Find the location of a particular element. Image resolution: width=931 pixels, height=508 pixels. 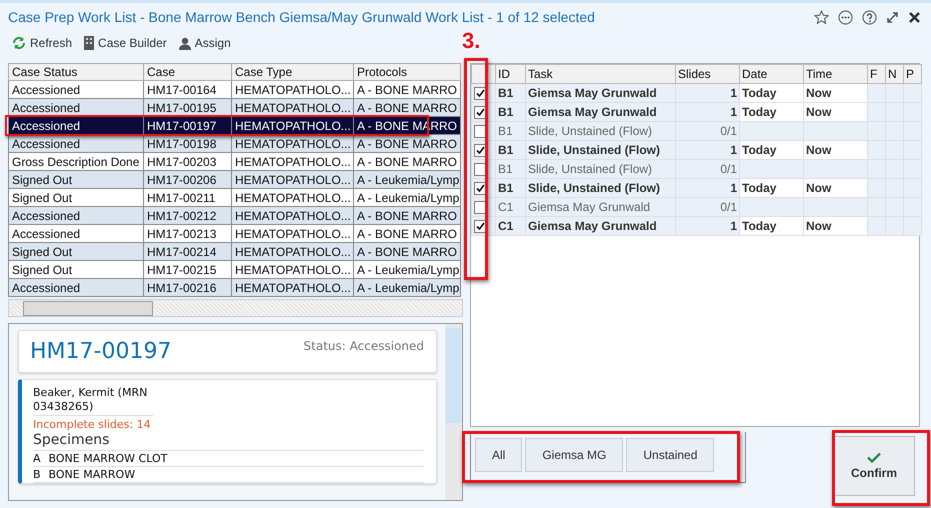

column-header: Time is located at coordinates (836, 74).